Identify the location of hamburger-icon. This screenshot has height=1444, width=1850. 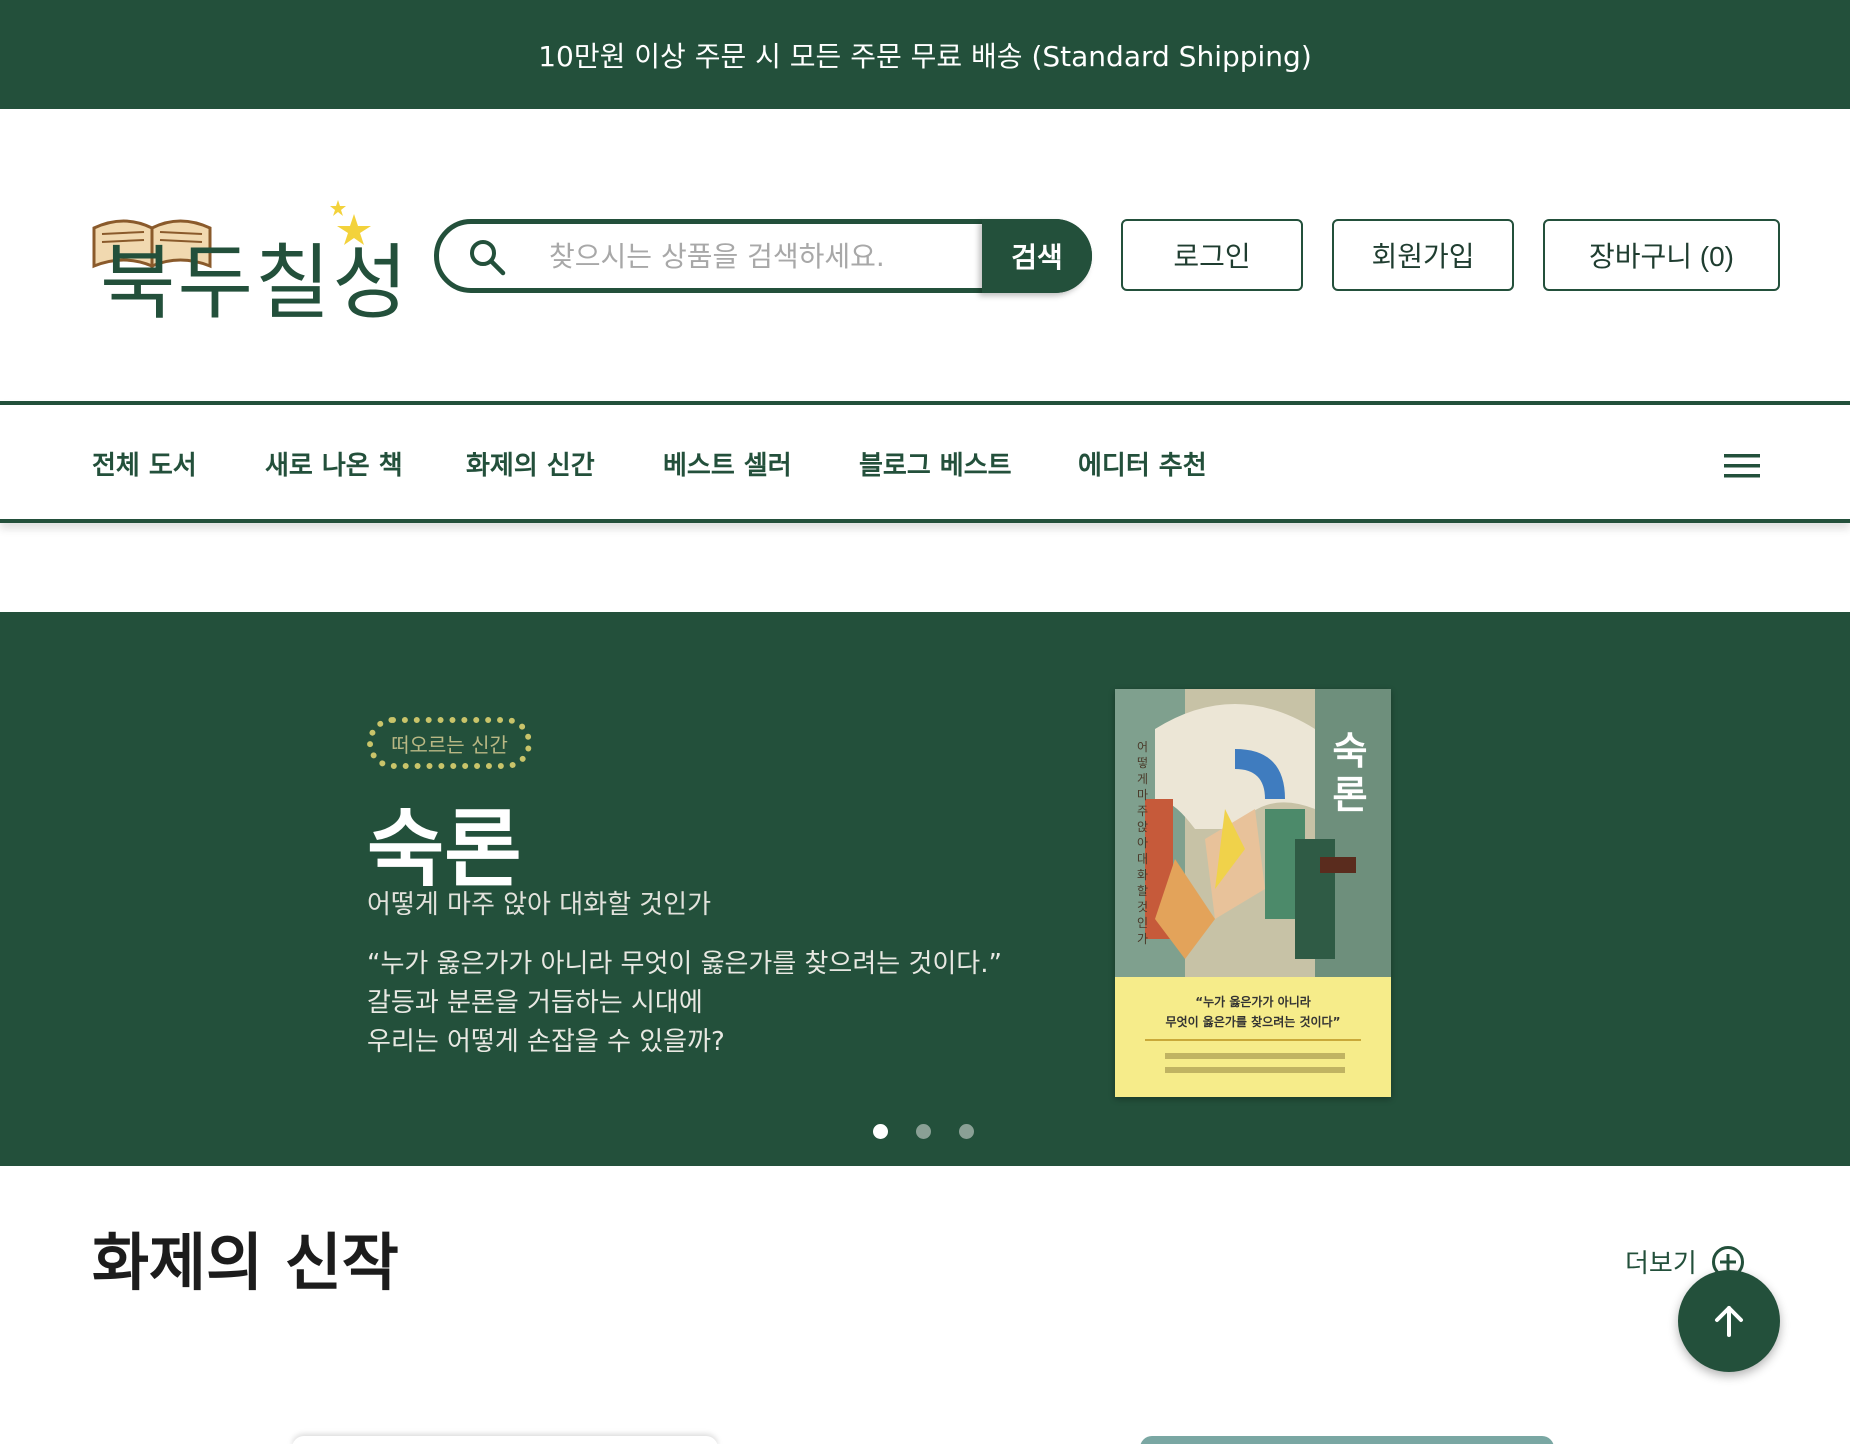
(1742, 466).